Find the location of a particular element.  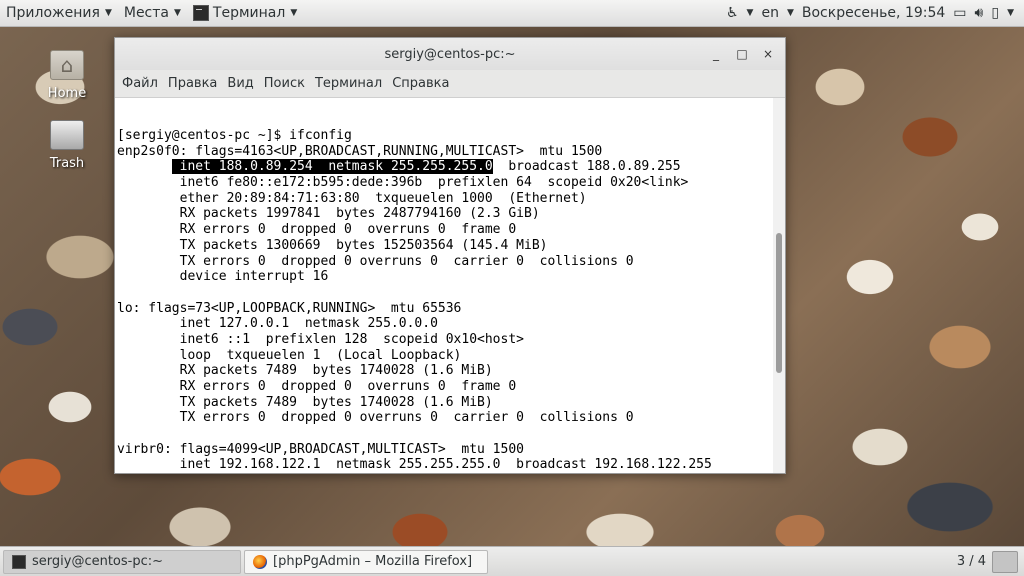

keyboard-layout: en is located at coordinates (770, 13).